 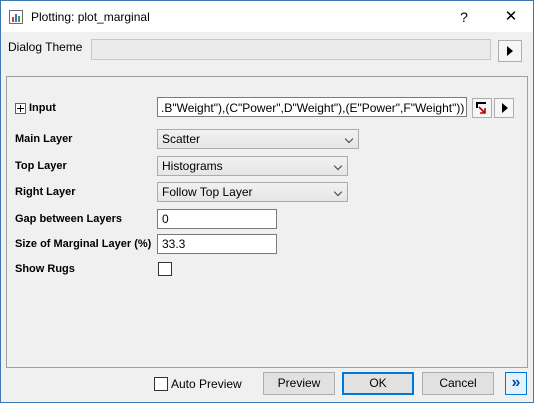 What do you see at coordinates (68, 219) in the screenshot?
I see `gap-between-layers-label: Gap between Layers` at bounding box center [68, 219].